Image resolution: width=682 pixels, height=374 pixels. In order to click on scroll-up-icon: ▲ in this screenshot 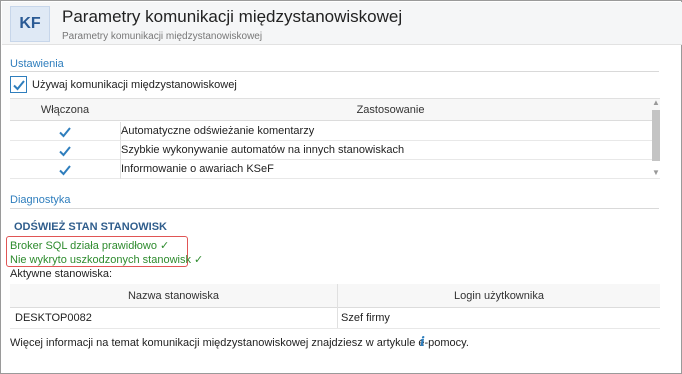, I will do `click(656, 103)`.